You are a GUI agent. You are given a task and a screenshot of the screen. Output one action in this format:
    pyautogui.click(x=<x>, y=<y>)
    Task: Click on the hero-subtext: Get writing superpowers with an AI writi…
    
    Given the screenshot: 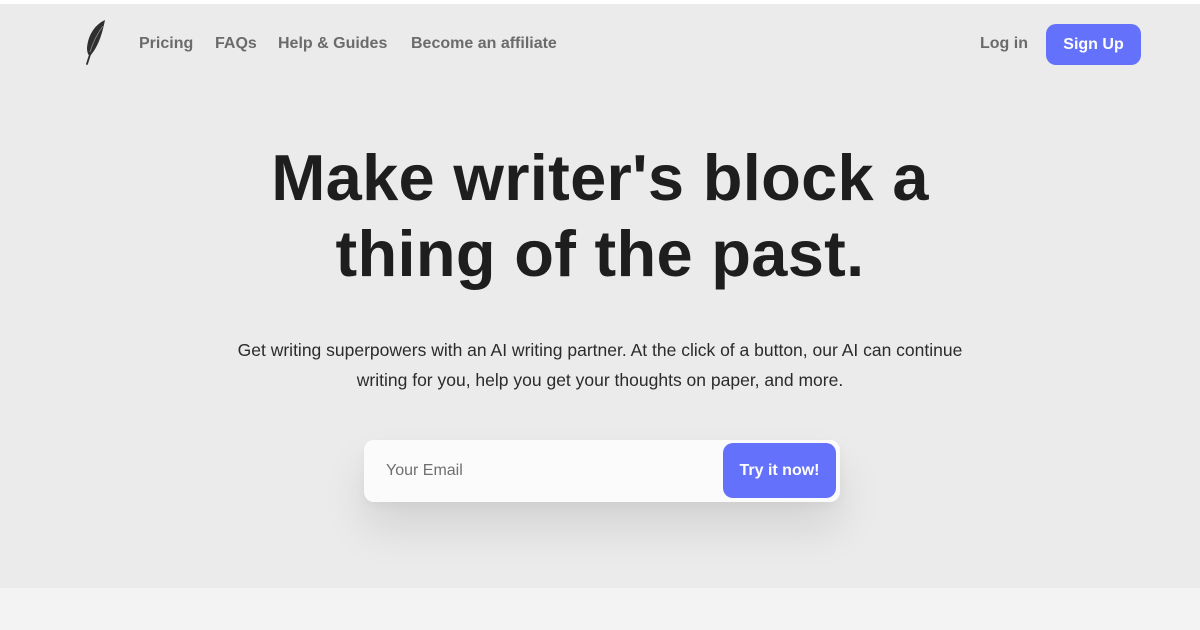 What is the action you would take?
    pyautogui.click(x=600, y=365)
    